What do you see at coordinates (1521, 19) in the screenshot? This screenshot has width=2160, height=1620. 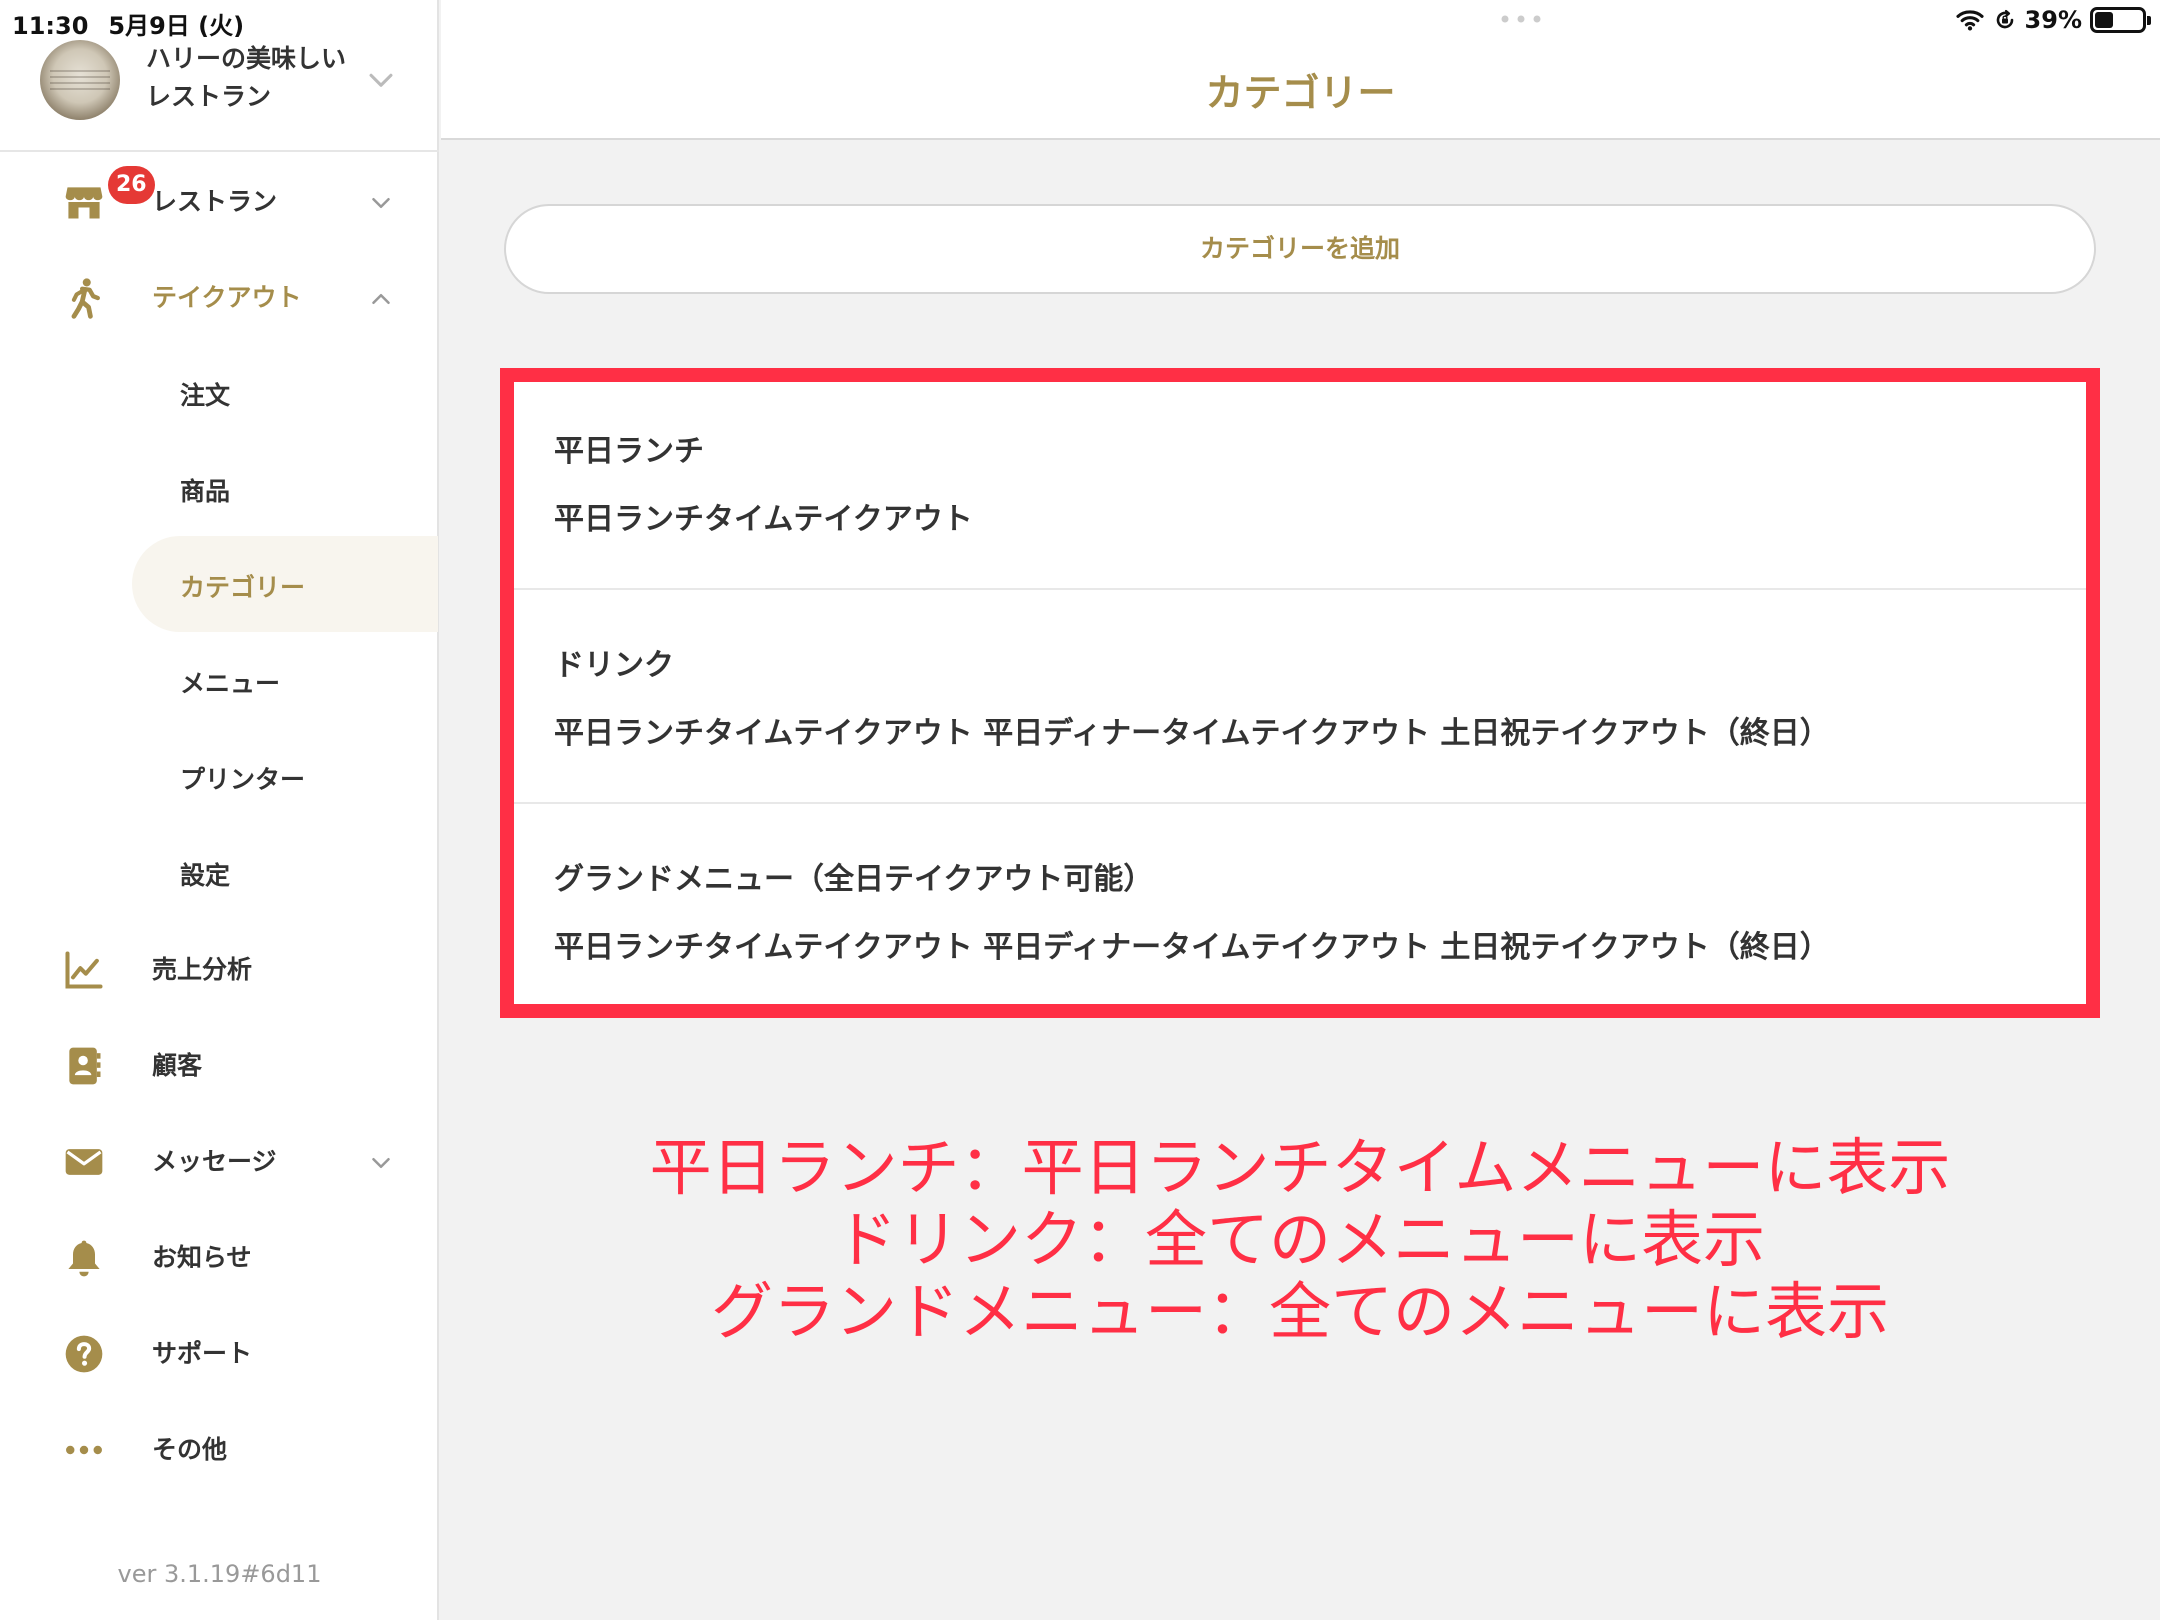 I see `multitasking-dots-icon` at bounding box center [1521, 19].